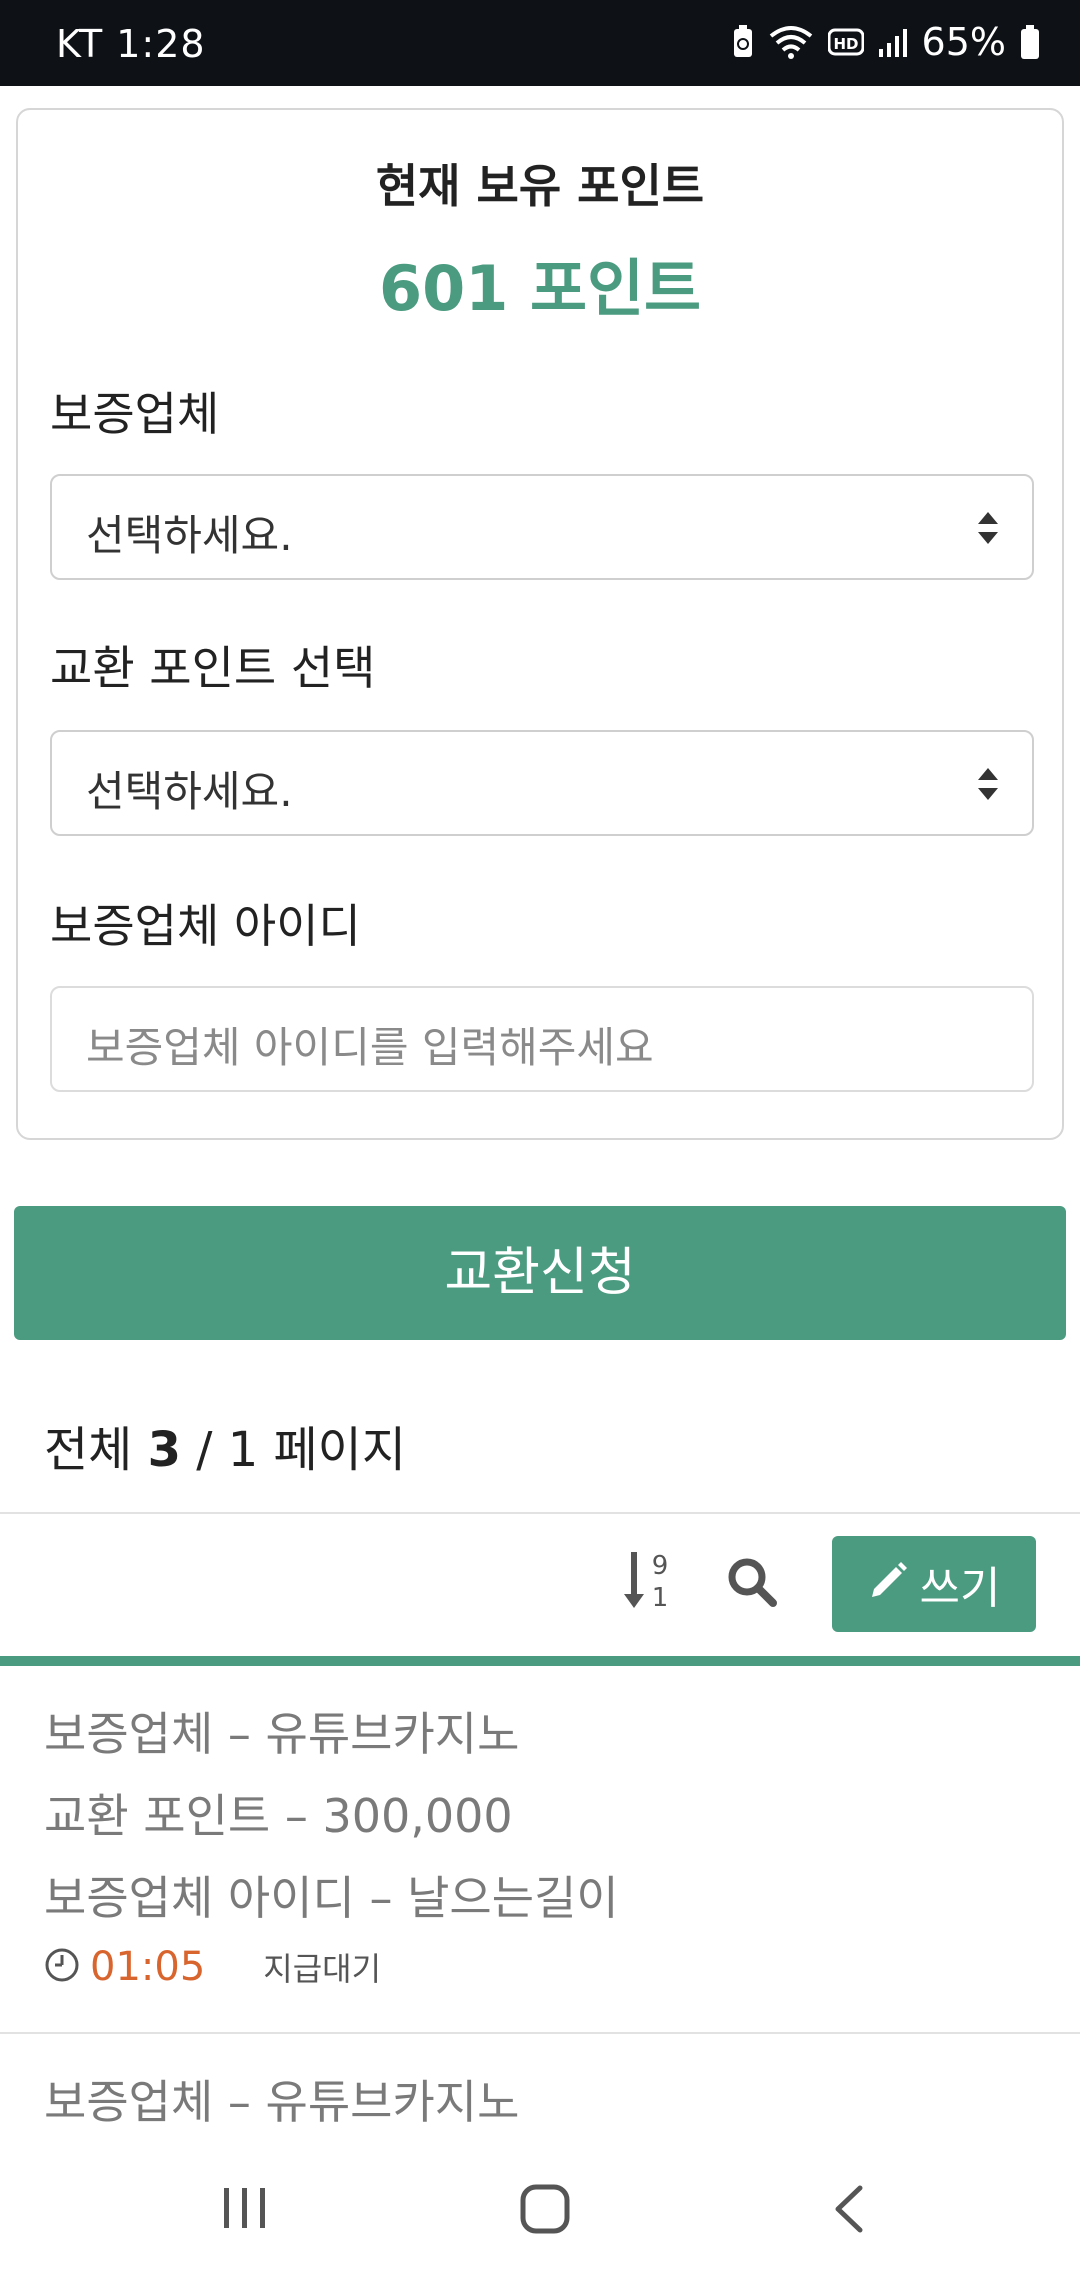  I want to click on back-icon, so click(849, 2211).